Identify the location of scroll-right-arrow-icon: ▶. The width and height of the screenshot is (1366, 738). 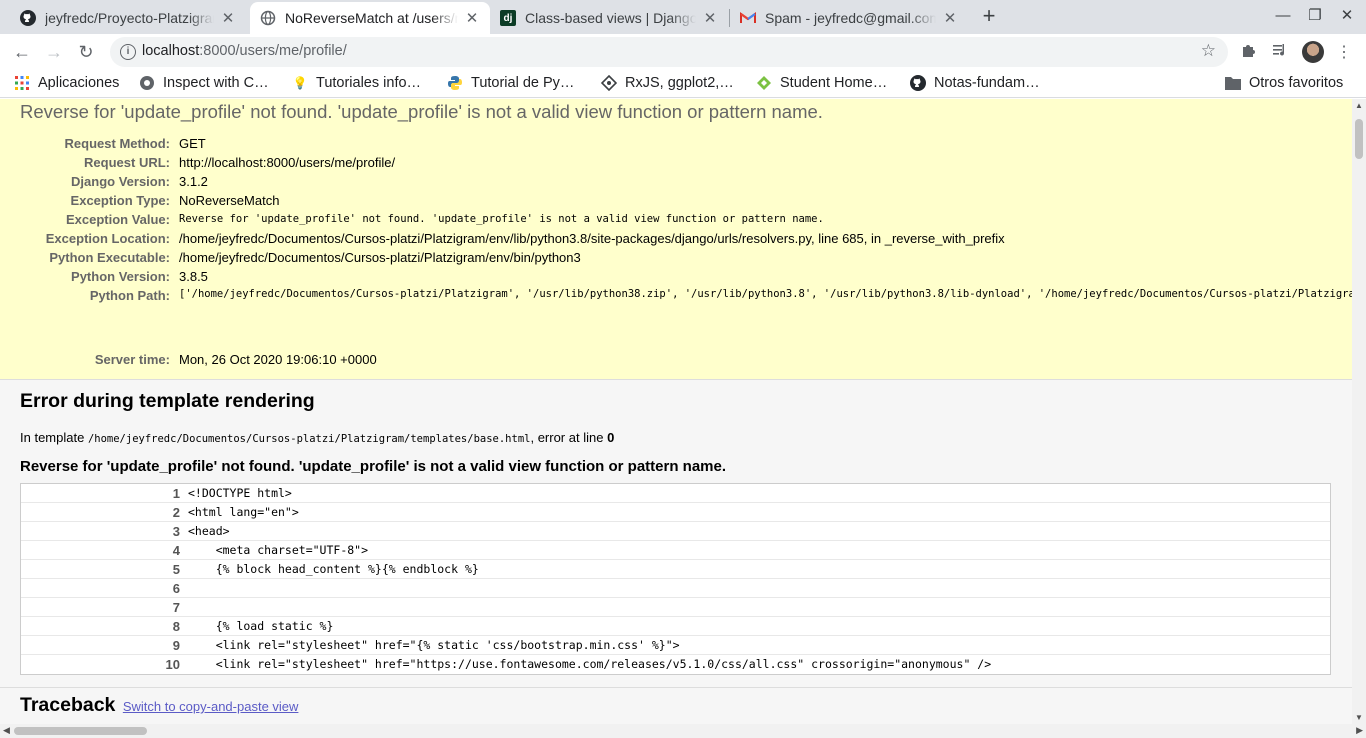
(1359, 730).